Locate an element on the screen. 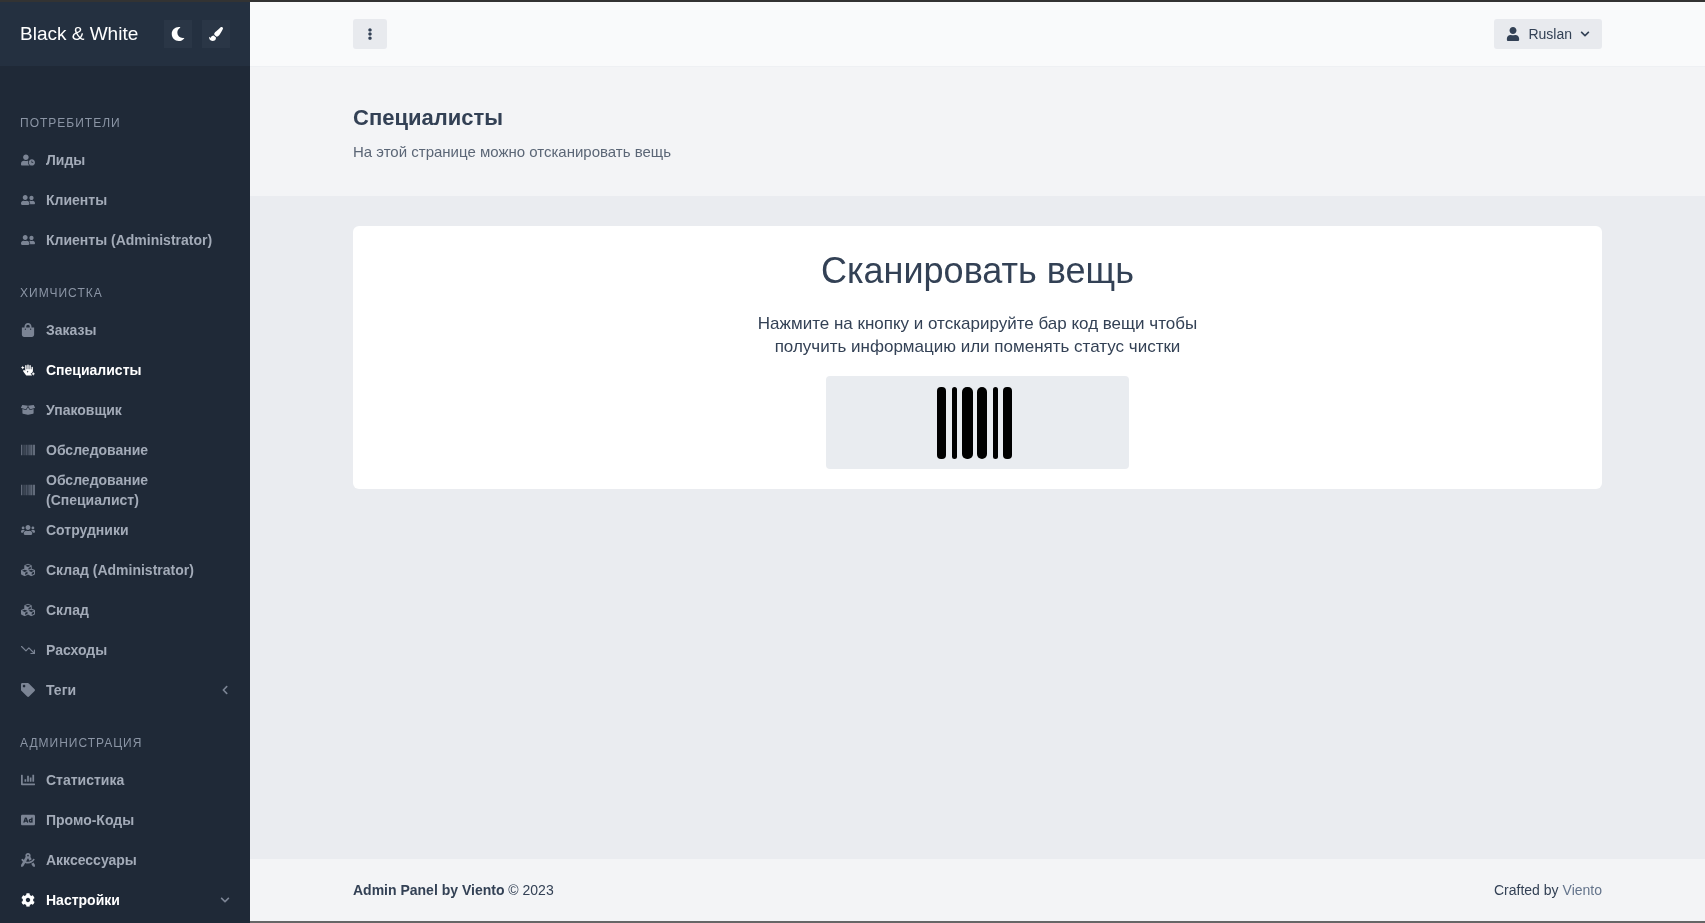 This screenshot has width=1705, height=923. trend-down-icon is located at coordinates (28, 650).